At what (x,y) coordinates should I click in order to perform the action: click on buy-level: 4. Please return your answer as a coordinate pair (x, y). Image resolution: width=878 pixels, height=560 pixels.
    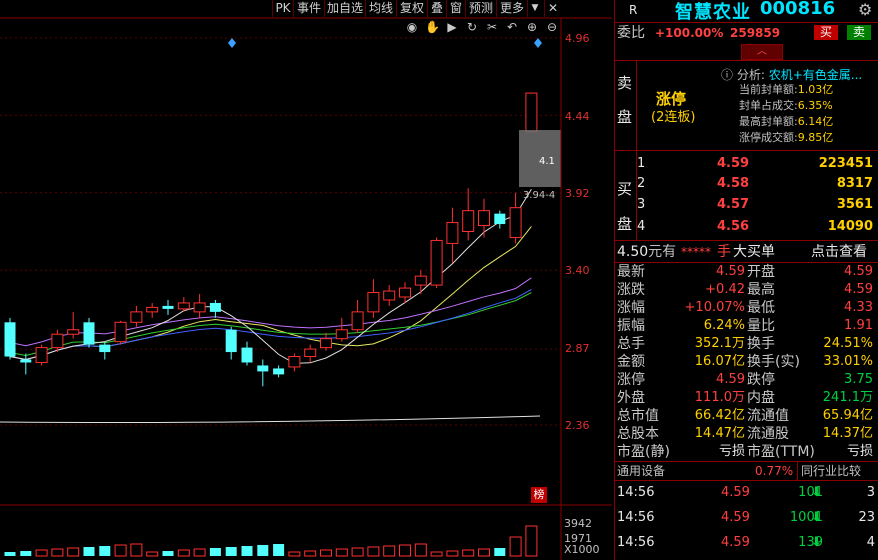
    Looking at the image, I should click on (641, 226).